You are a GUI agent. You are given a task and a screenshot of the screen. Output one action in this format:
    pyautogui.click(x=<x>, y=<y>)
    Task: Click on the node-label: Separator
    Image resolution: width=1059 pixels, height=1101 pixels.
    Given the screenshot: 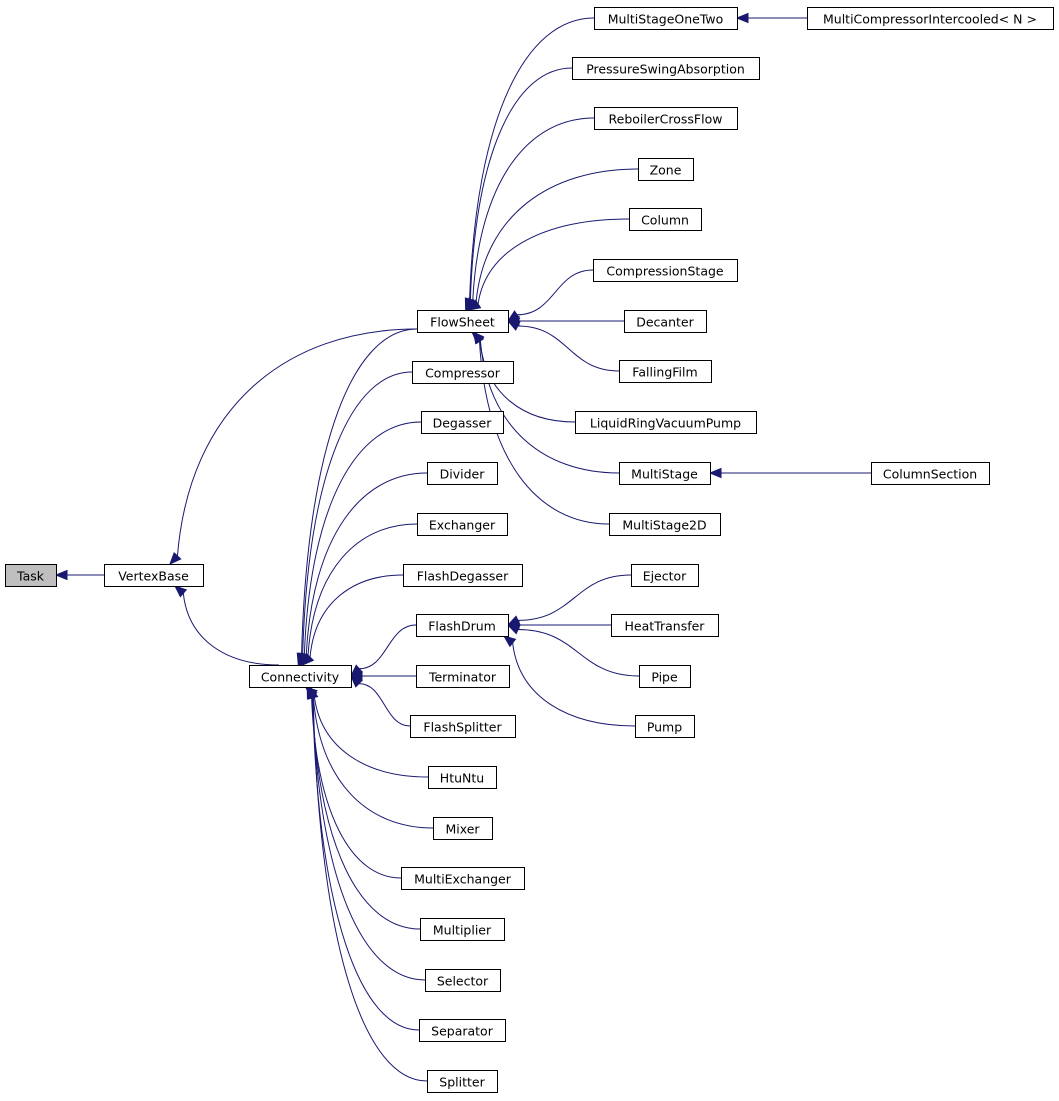 What is the action you would take?
    pyautogui.click(x=462, y=1031)
    